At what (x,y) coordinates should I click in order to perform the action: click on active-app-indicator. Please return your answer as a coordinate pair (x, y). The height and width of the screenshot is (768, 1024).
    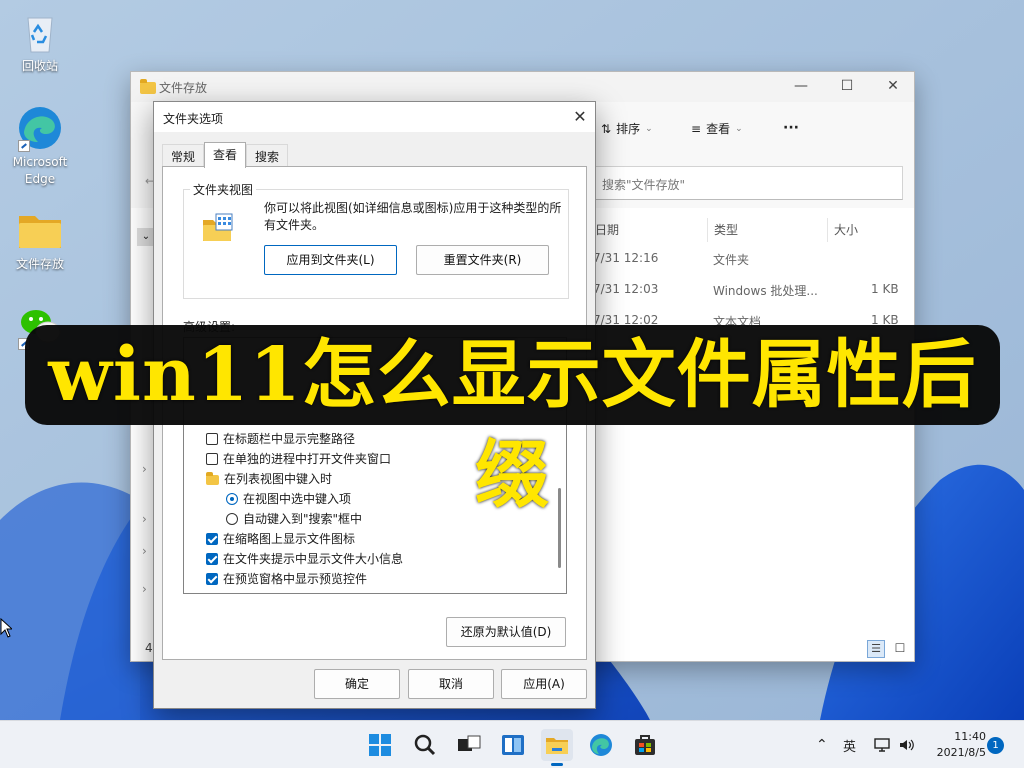
    Looking at the image, I should click on (557, 764).